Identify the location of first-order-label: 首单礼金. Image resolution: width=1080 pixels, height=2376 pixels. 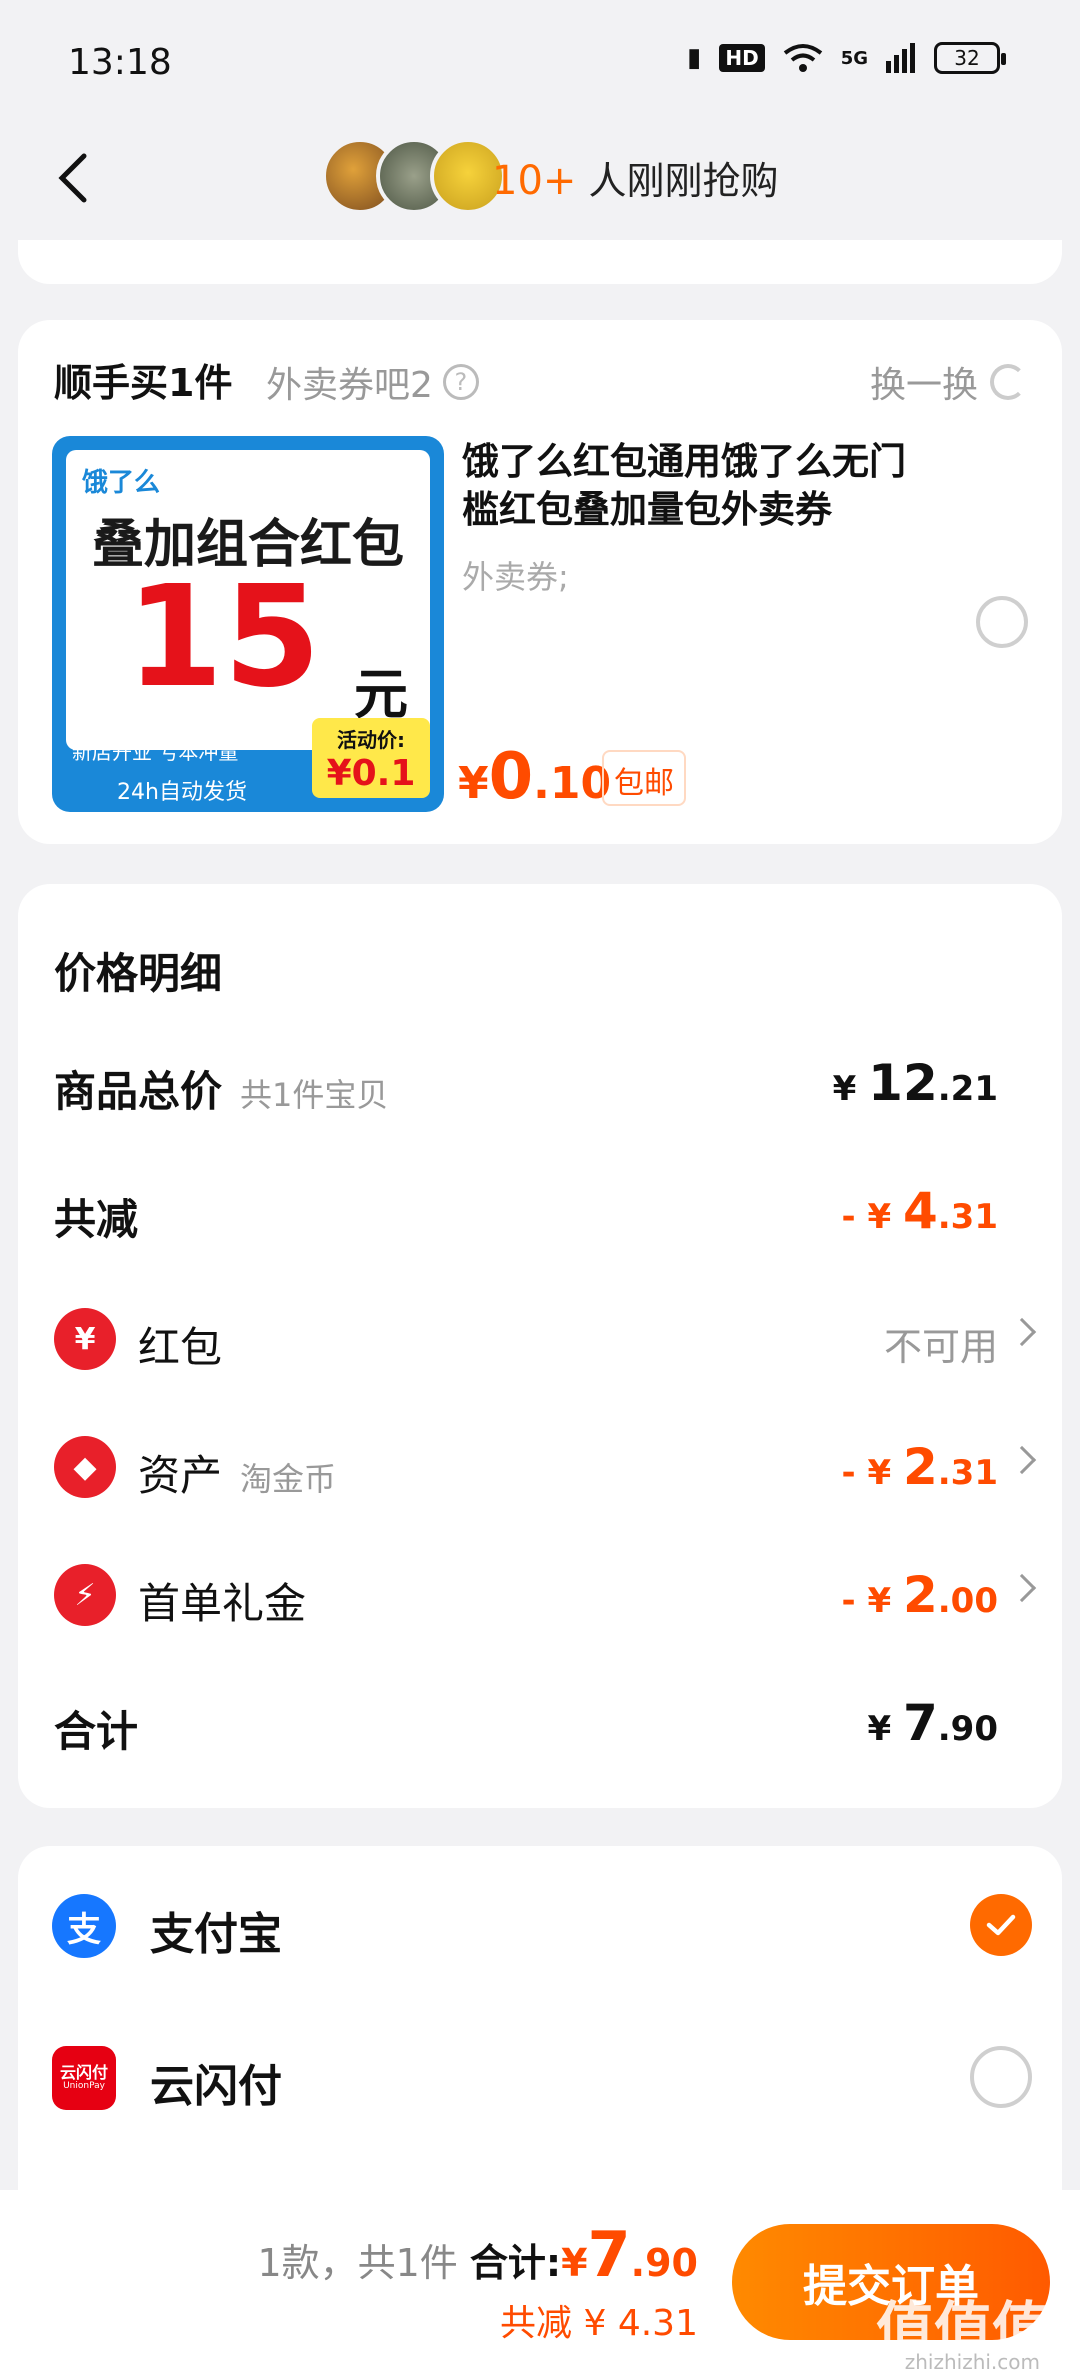
(222, 1603).